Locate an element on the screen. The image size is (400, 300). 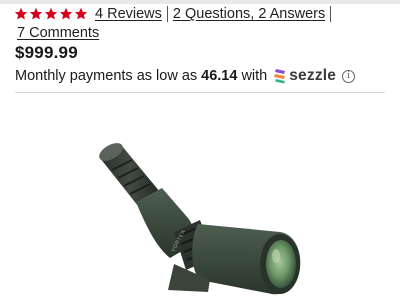
reviews-link: 4 Reviews is located at coordinates (128, 14).